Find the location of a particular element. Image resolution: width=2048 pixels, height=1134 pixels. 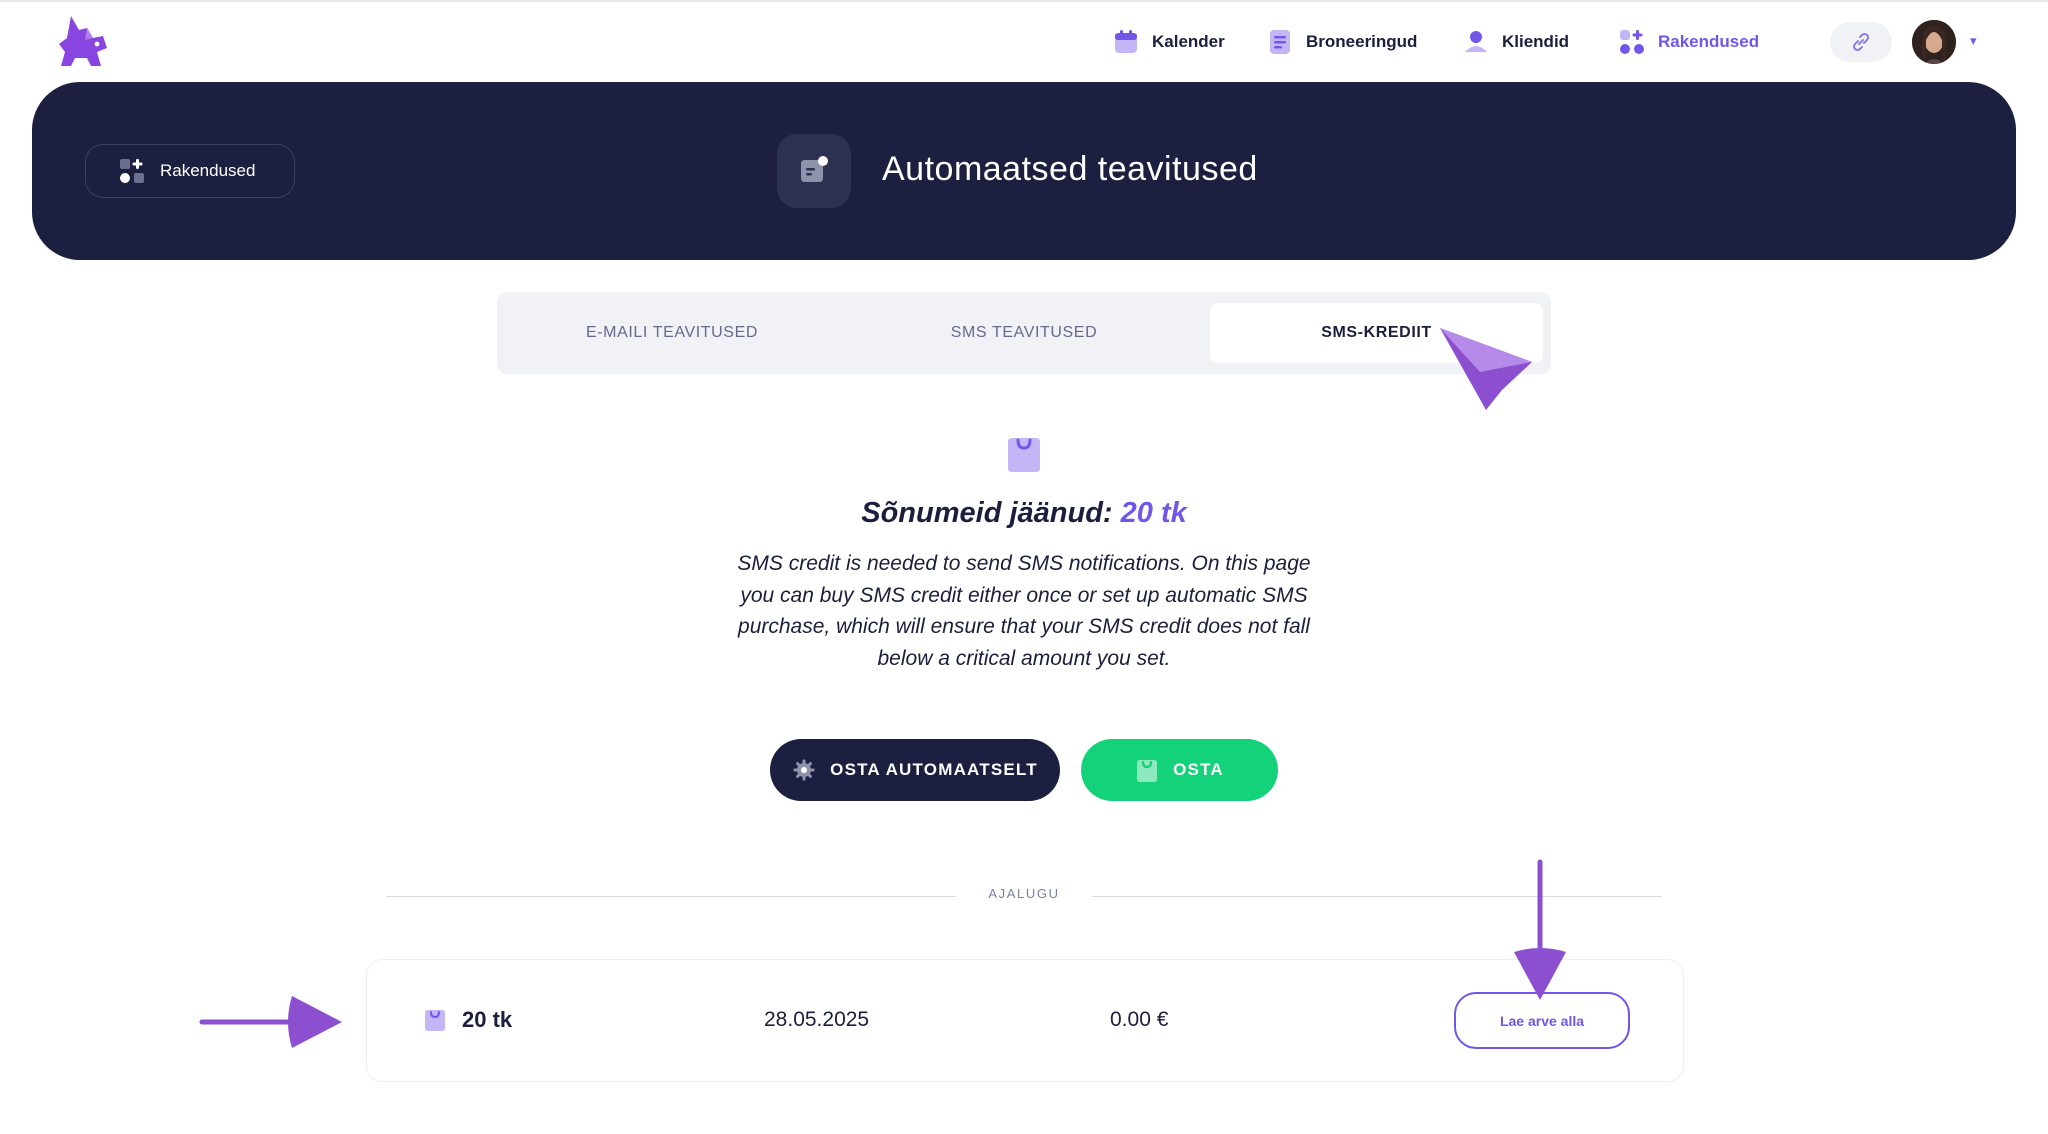

credits-remaining-heading: Sõnumeid jäänud: 20 tk is located at coordinates (1024, 513).